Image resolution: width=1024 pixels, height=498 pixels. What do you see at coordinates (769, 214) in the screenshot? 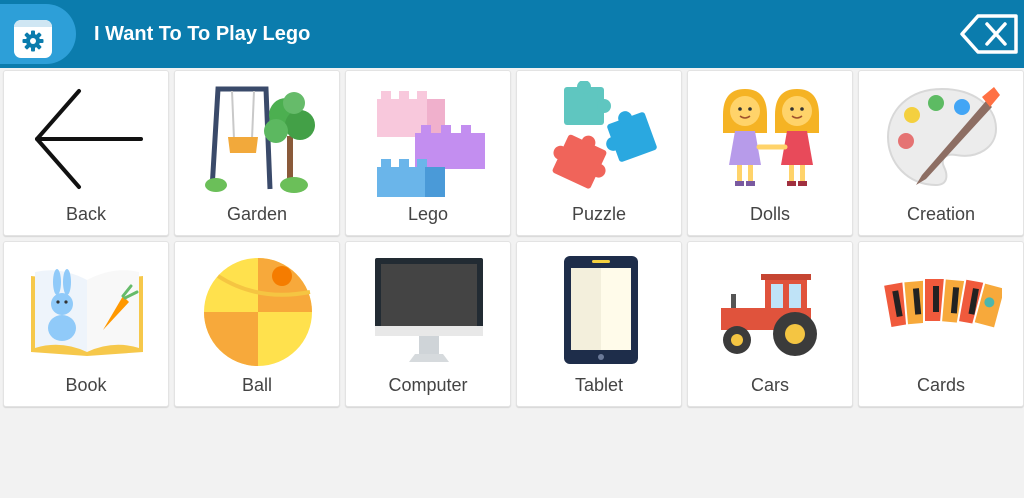
I see `tile-label: Dolls` at bounding box center [769, 214].